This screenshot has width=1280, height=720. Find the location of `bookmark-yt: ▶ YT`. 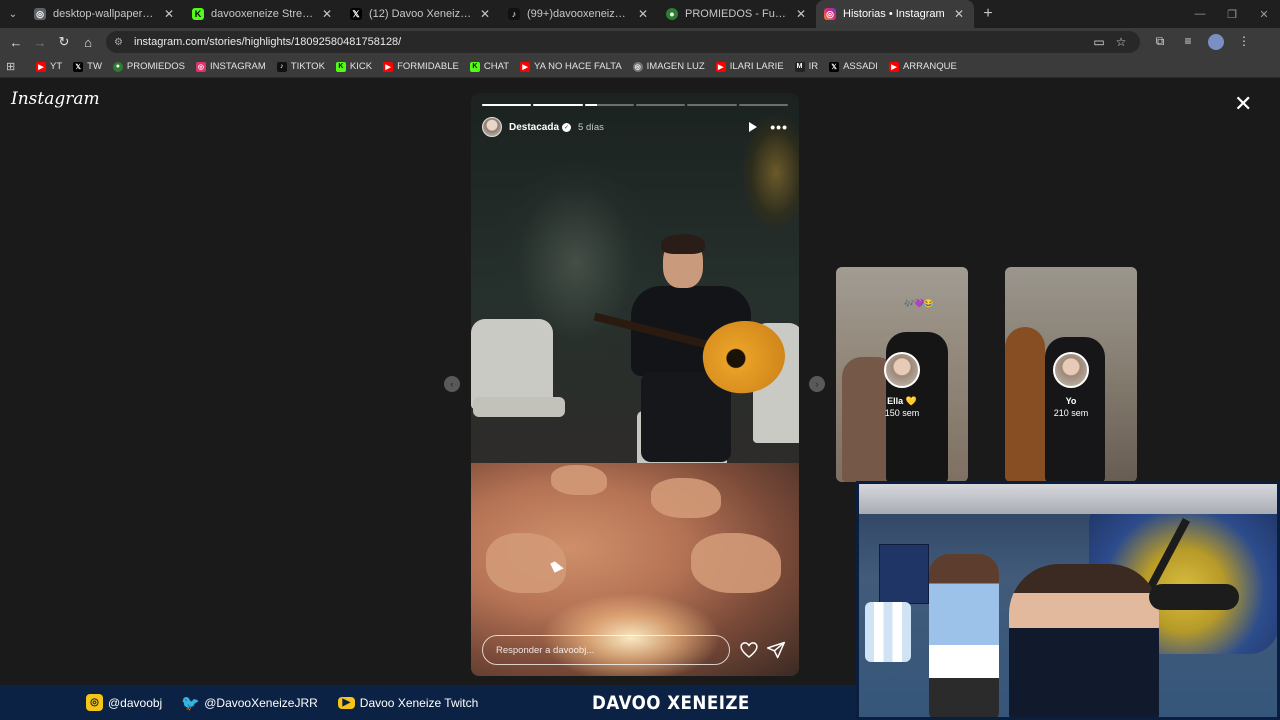

bookmark-yt: ▶ YT is located at coordinates (49, 66).